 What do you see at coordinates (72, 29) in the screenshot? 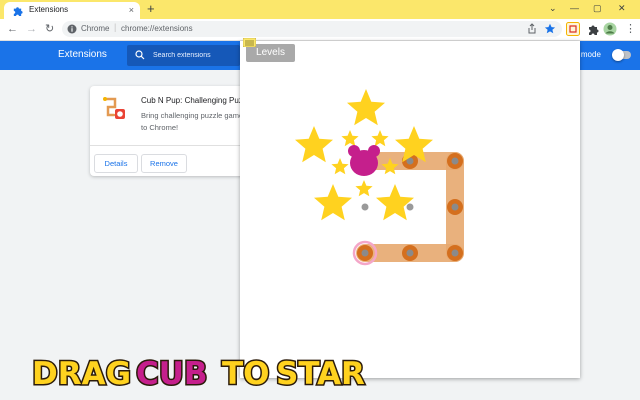
I see `info-icon` at bounding box center [72, 29].